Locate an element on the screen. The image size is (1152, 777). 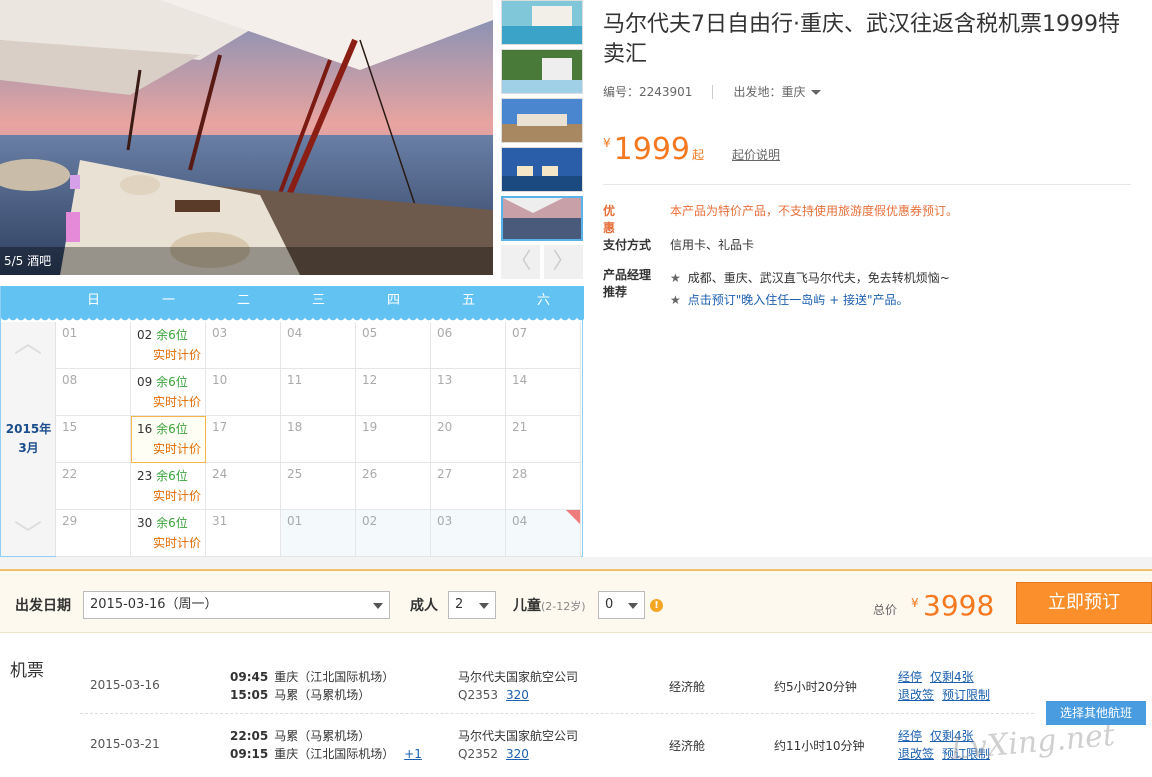
child-select: 0 is located at coordinates (621, 605).